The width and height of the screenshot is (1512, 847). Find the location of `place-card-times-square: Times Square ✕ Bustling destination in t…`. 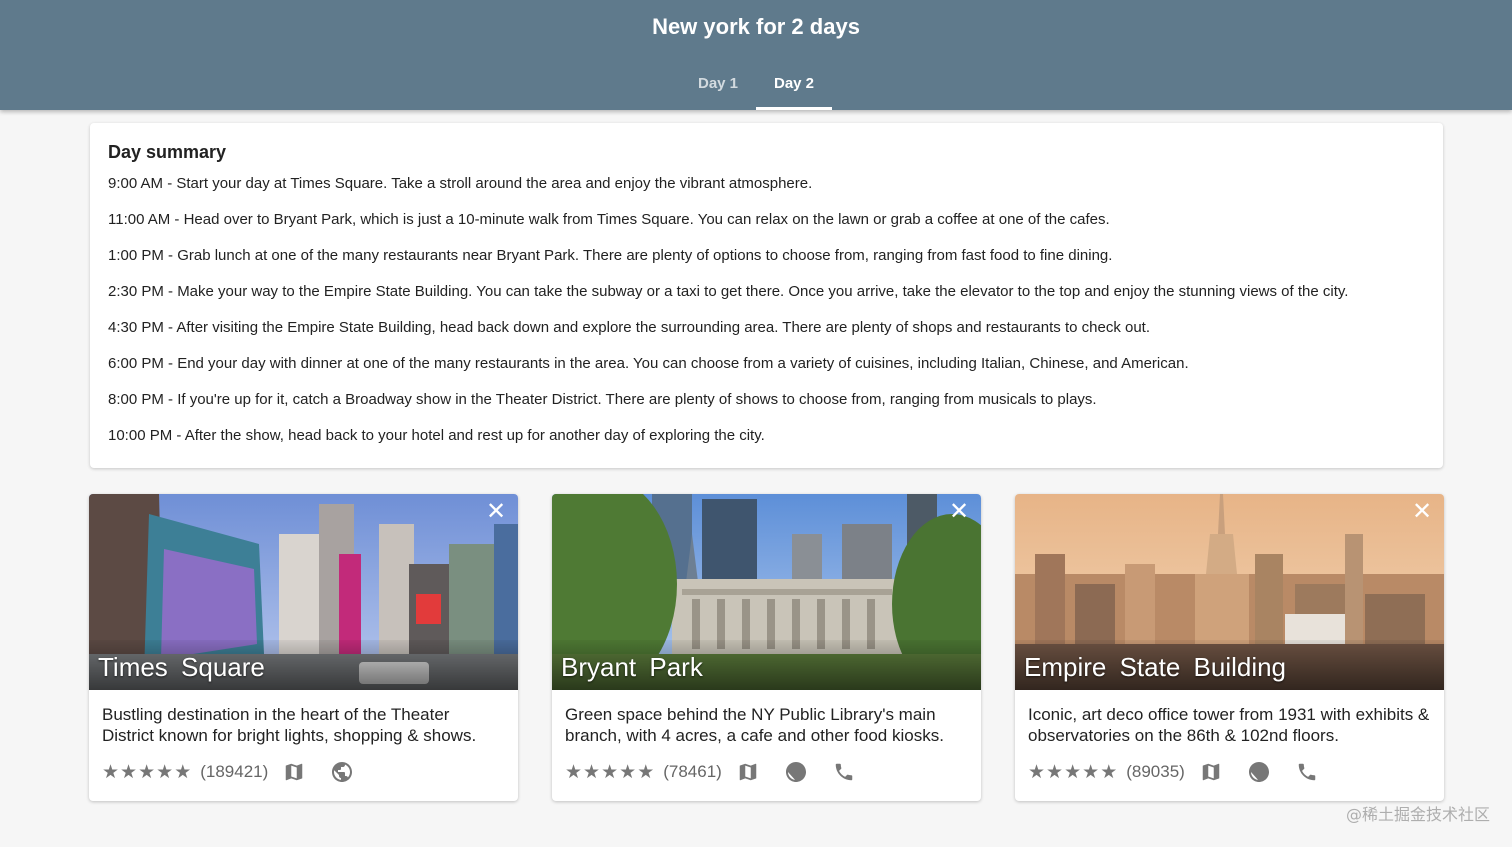

place-card-times-square: Times Square ✕ Bustling destination in t… is located at coordinates (303, 647).